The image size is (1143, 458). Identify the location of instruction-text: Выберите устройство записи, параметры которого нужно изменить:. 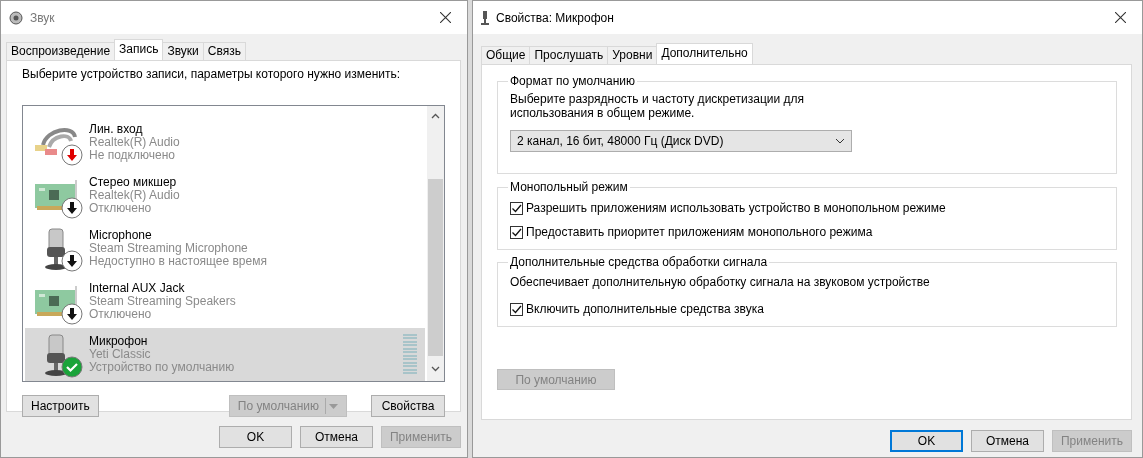
(212, 74).